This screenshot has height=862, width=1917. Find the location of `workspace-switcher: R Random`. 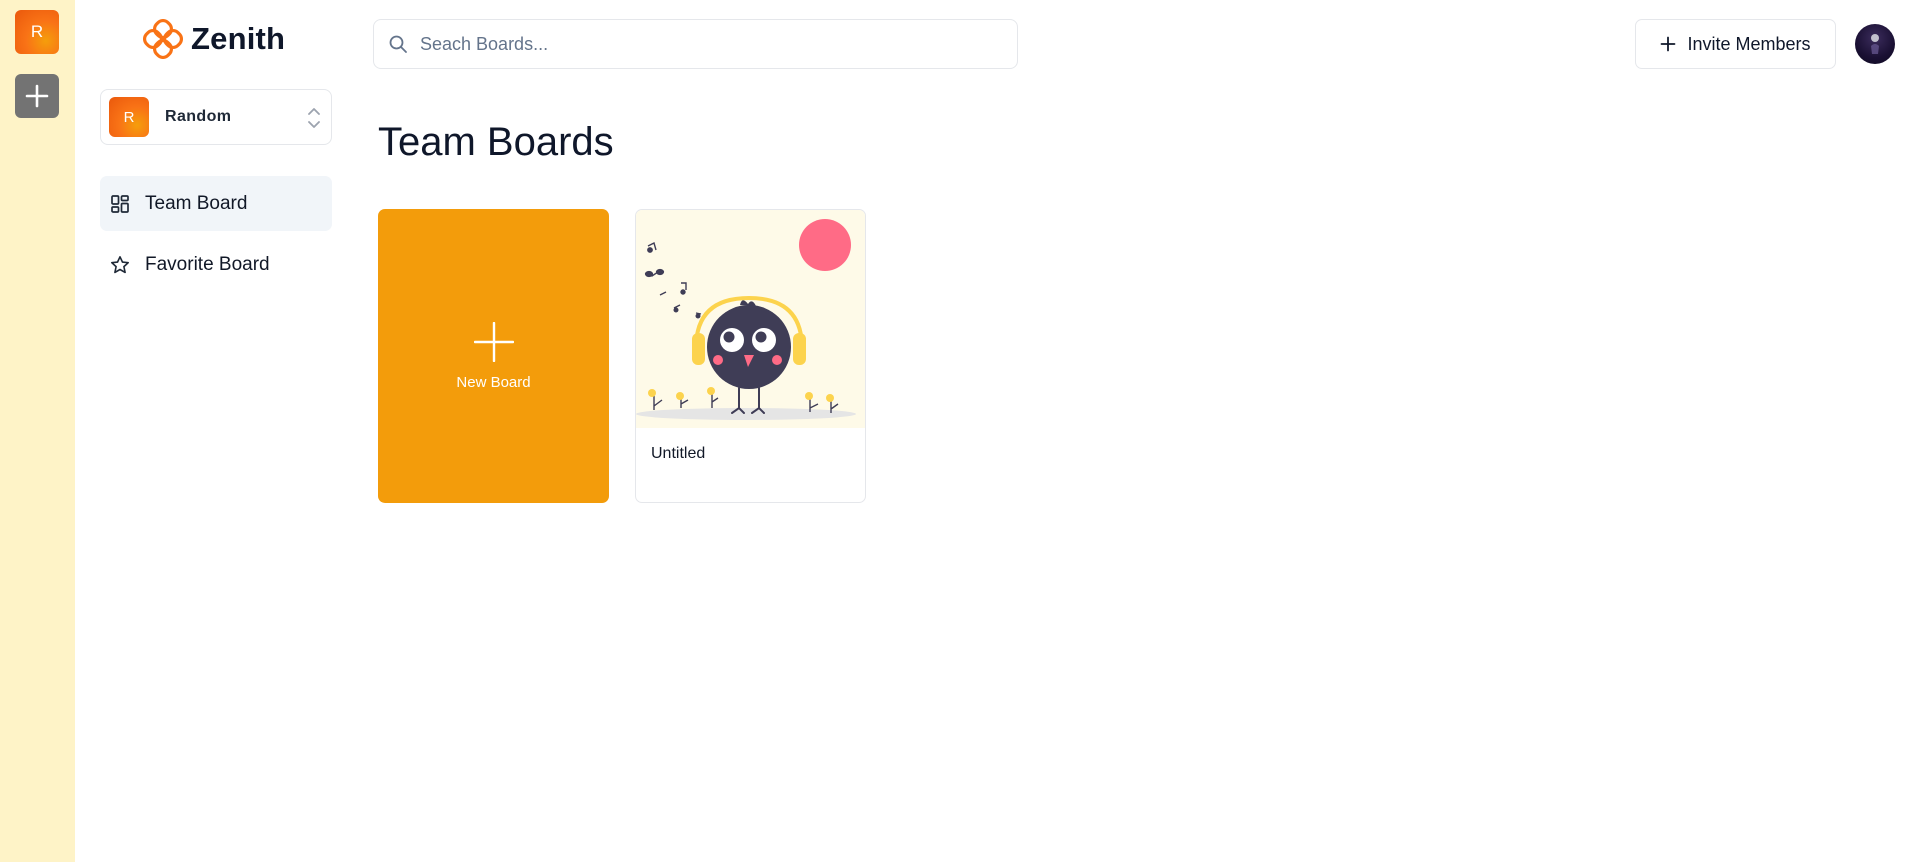

workspace-switcher: R Random is located at coordinates (216, 117).